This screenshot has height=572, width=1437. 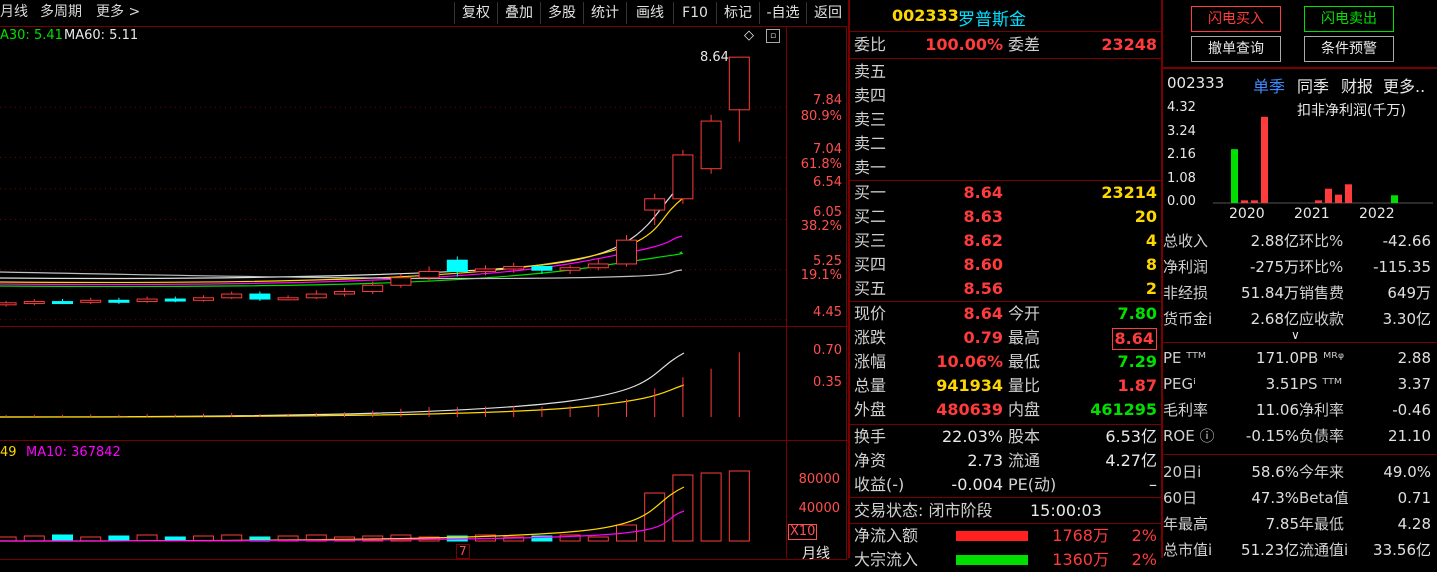 What do you see at coordinates (1295, 335) in the screenshot?
I see `expand-chevron-icon: ∨` at bounding box center [1295, 335].